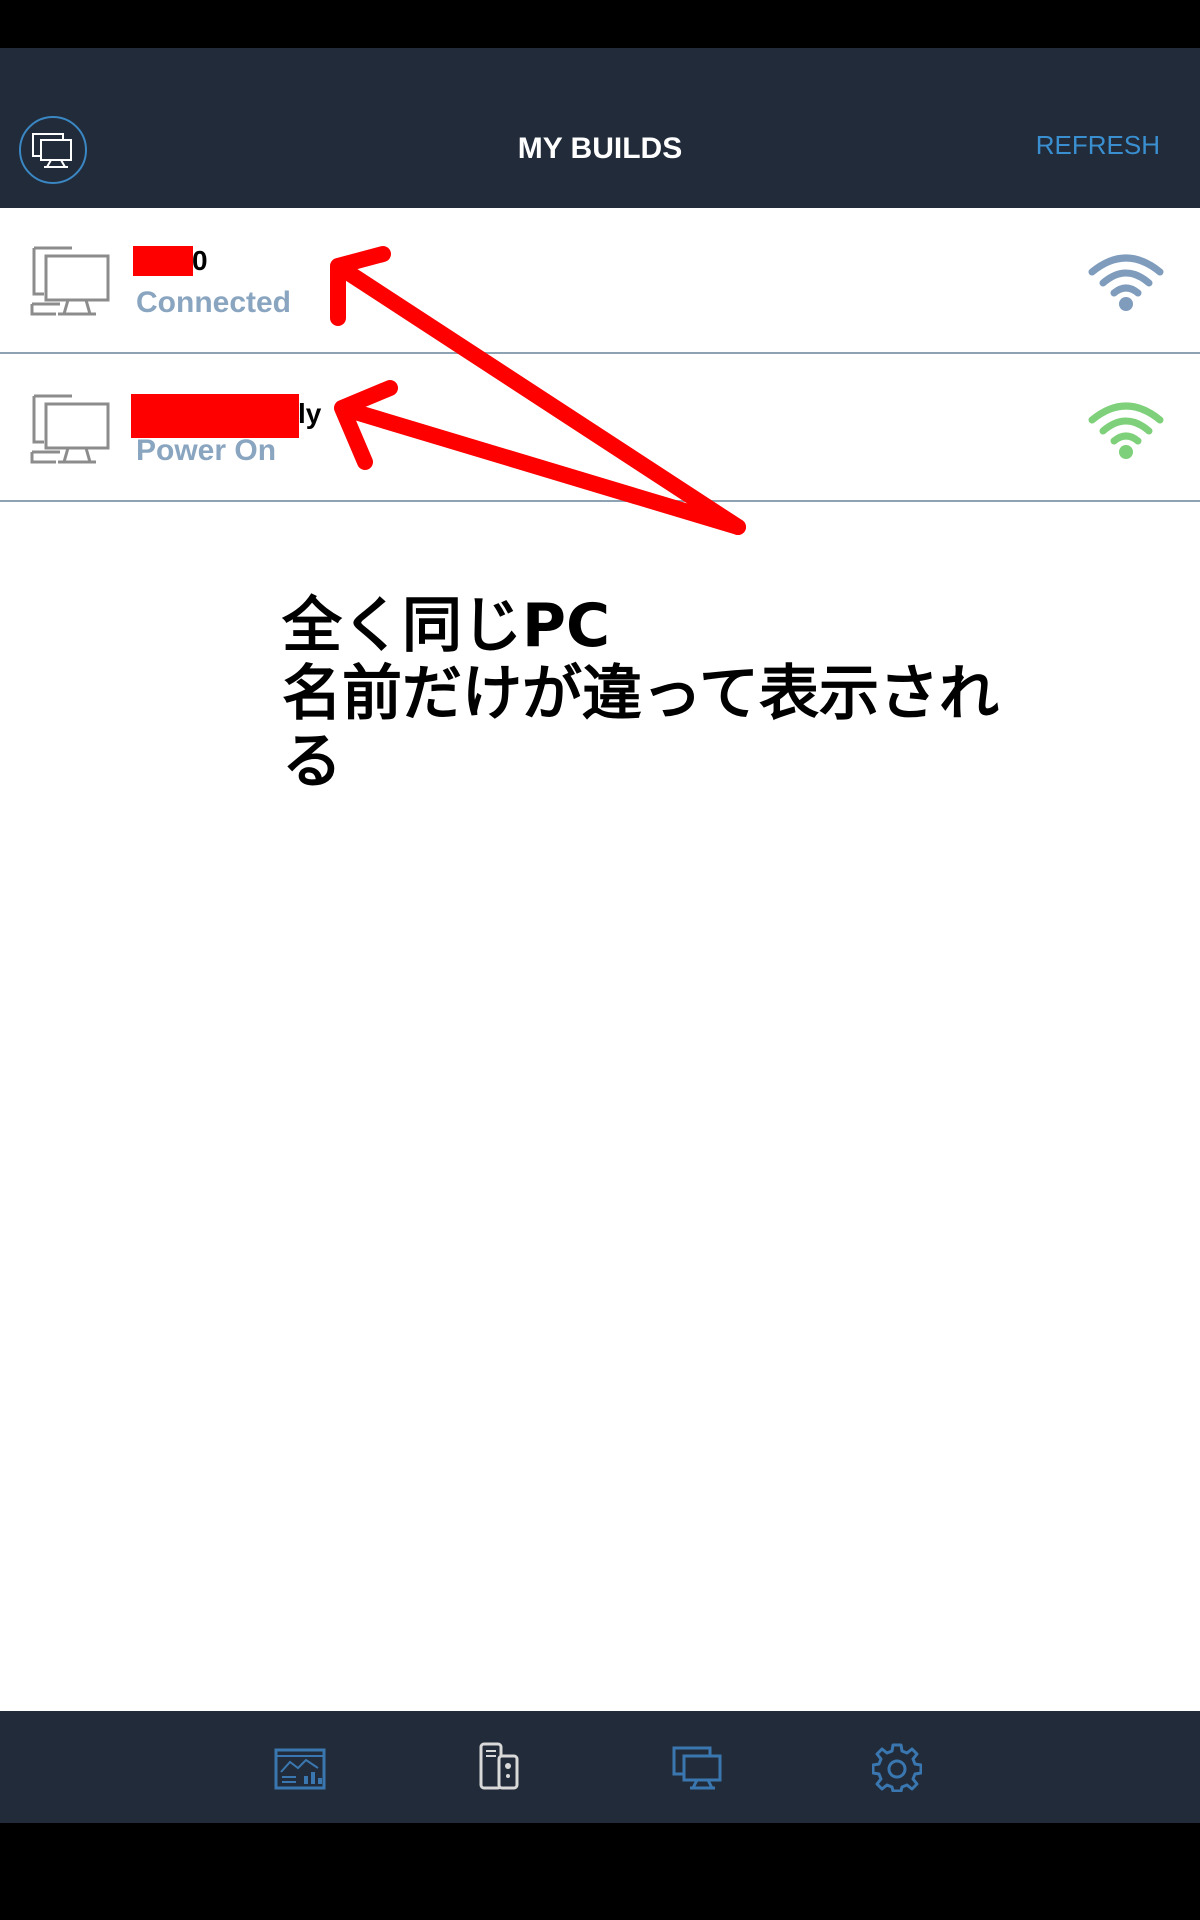  Describe the element at coordinates (600, 1871) in the screenshot. I see `system-nav-bar` at that location.